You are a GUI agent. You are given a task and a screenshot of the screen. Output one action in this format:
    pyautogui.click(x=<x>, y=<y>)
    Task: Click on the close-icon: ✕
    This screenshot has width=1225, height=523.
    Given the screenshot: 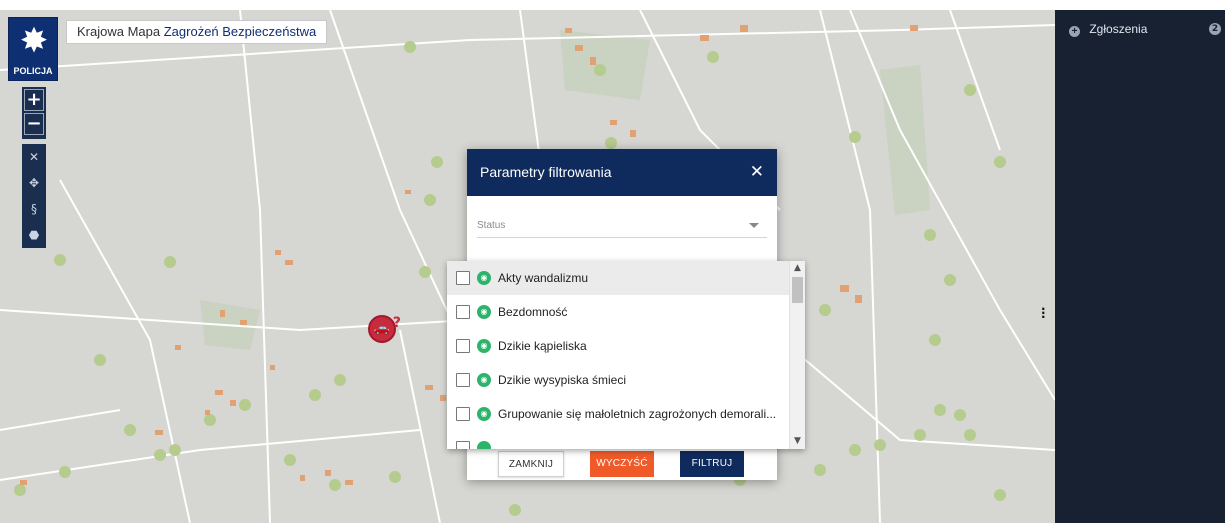 What is the action you would take?
    pyautogui.click(x=757, y=172)
    